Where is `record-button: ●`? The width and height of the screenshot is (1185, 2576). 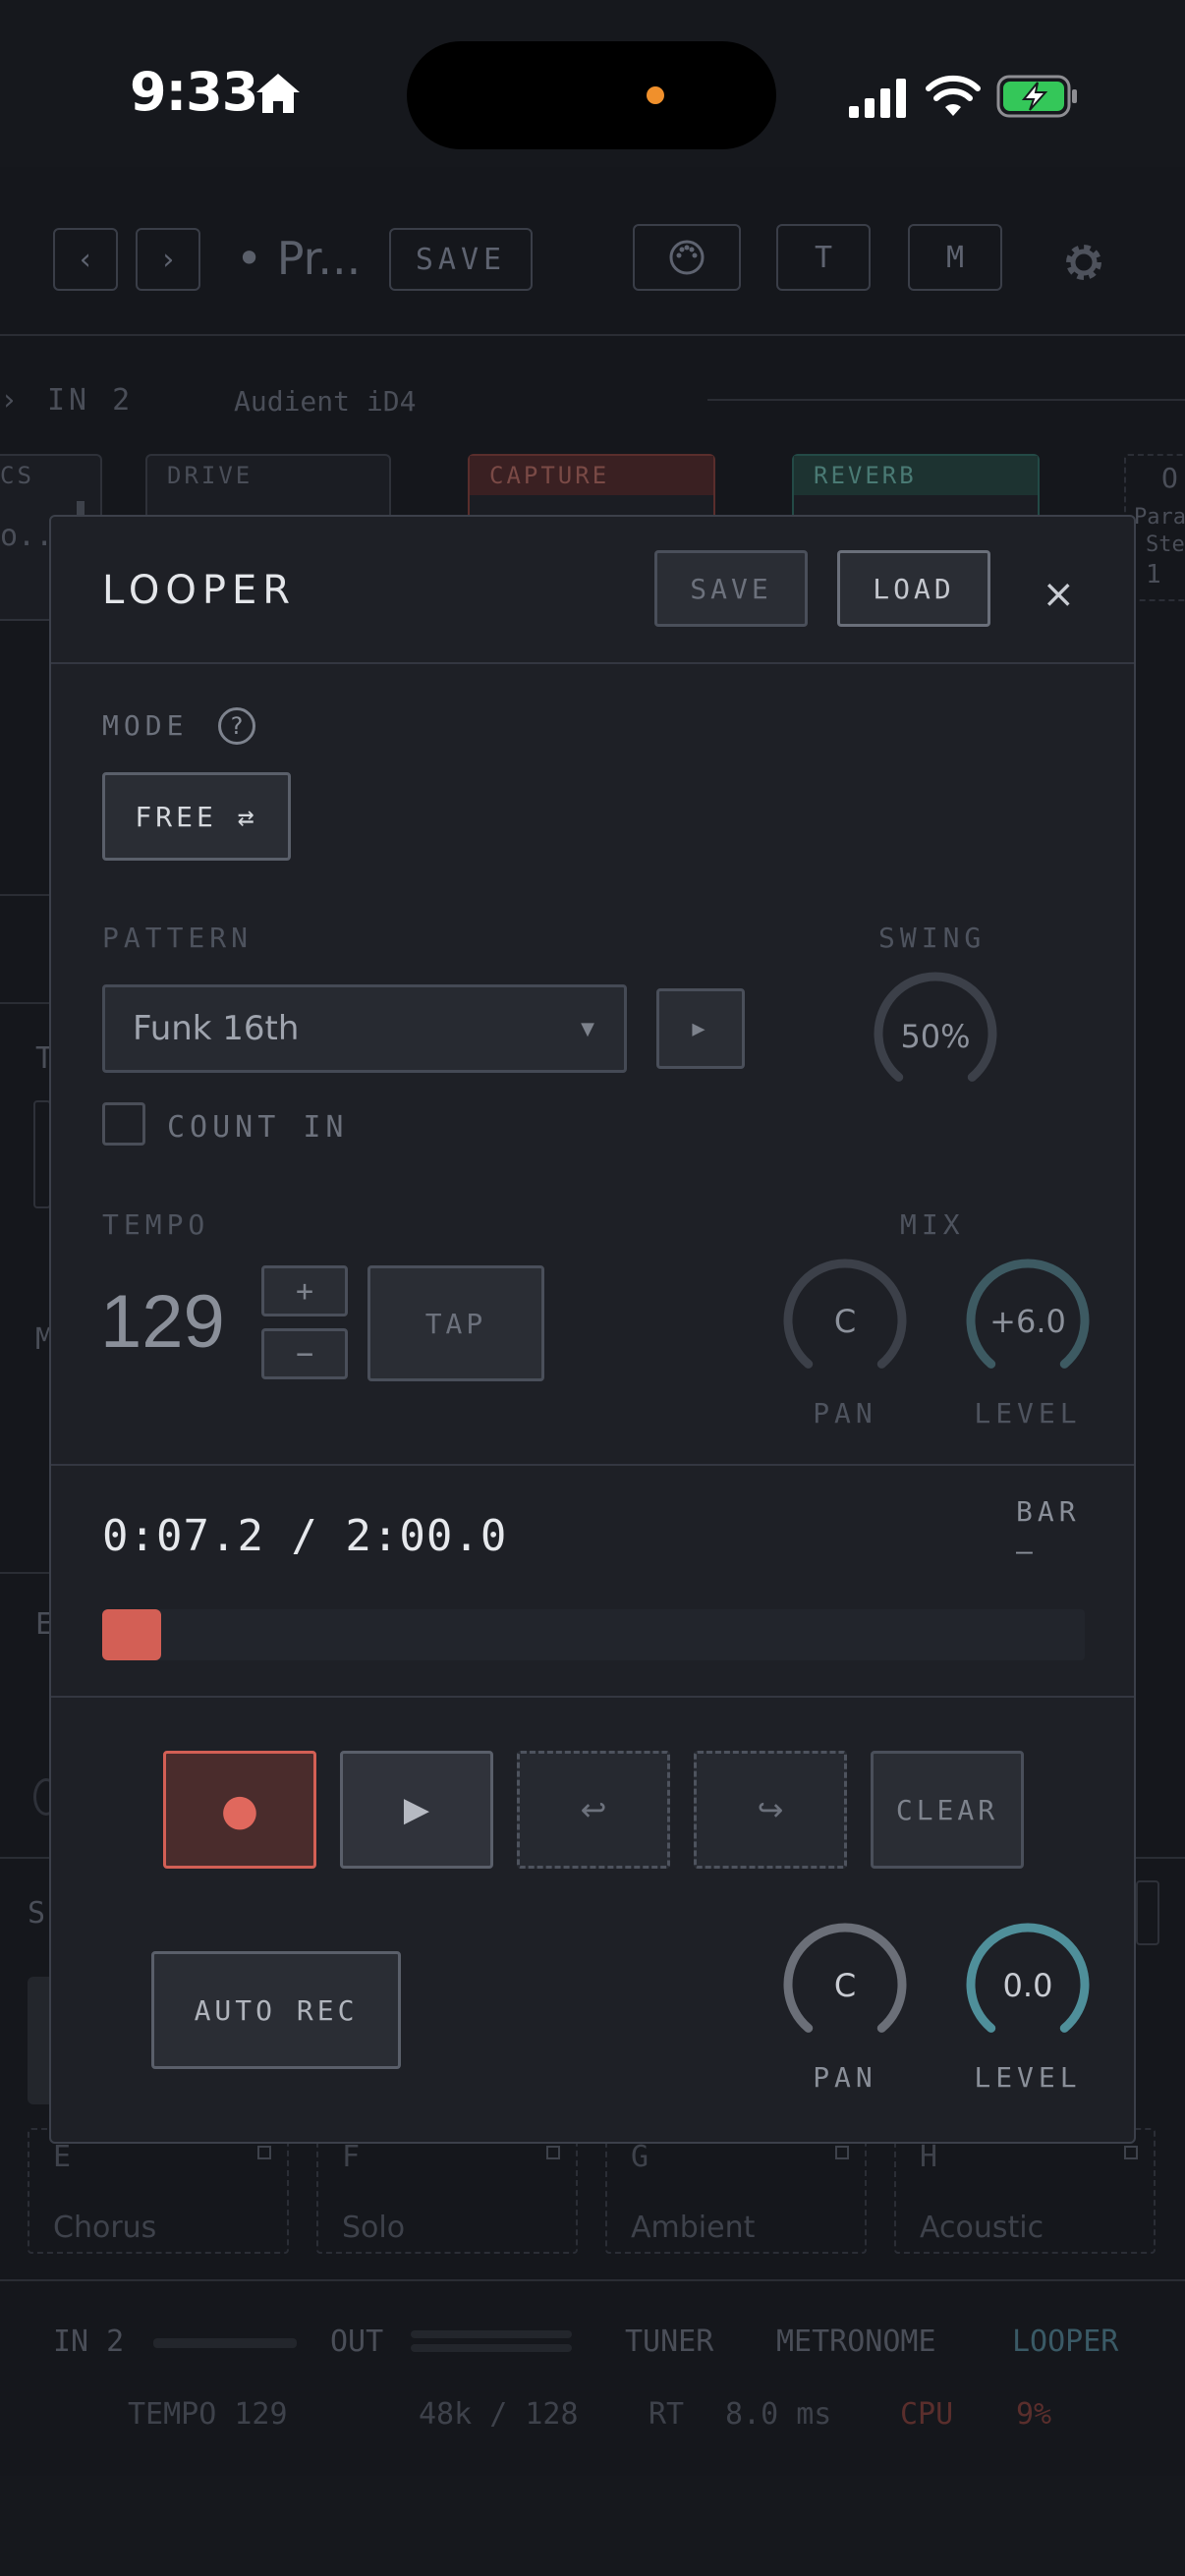
record-button: ● is located at coordinates (240, 1810).